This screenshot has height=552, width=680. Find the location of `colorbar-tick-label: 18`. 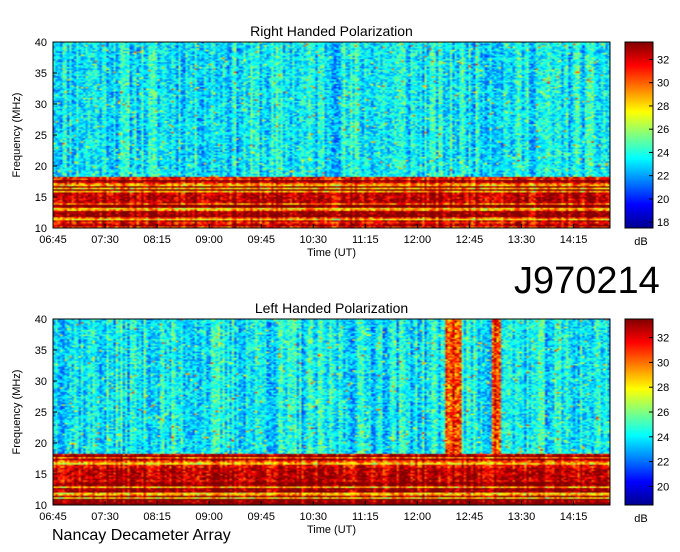

colorbar-tick-label: 18 is located at coordinates (663, 223).